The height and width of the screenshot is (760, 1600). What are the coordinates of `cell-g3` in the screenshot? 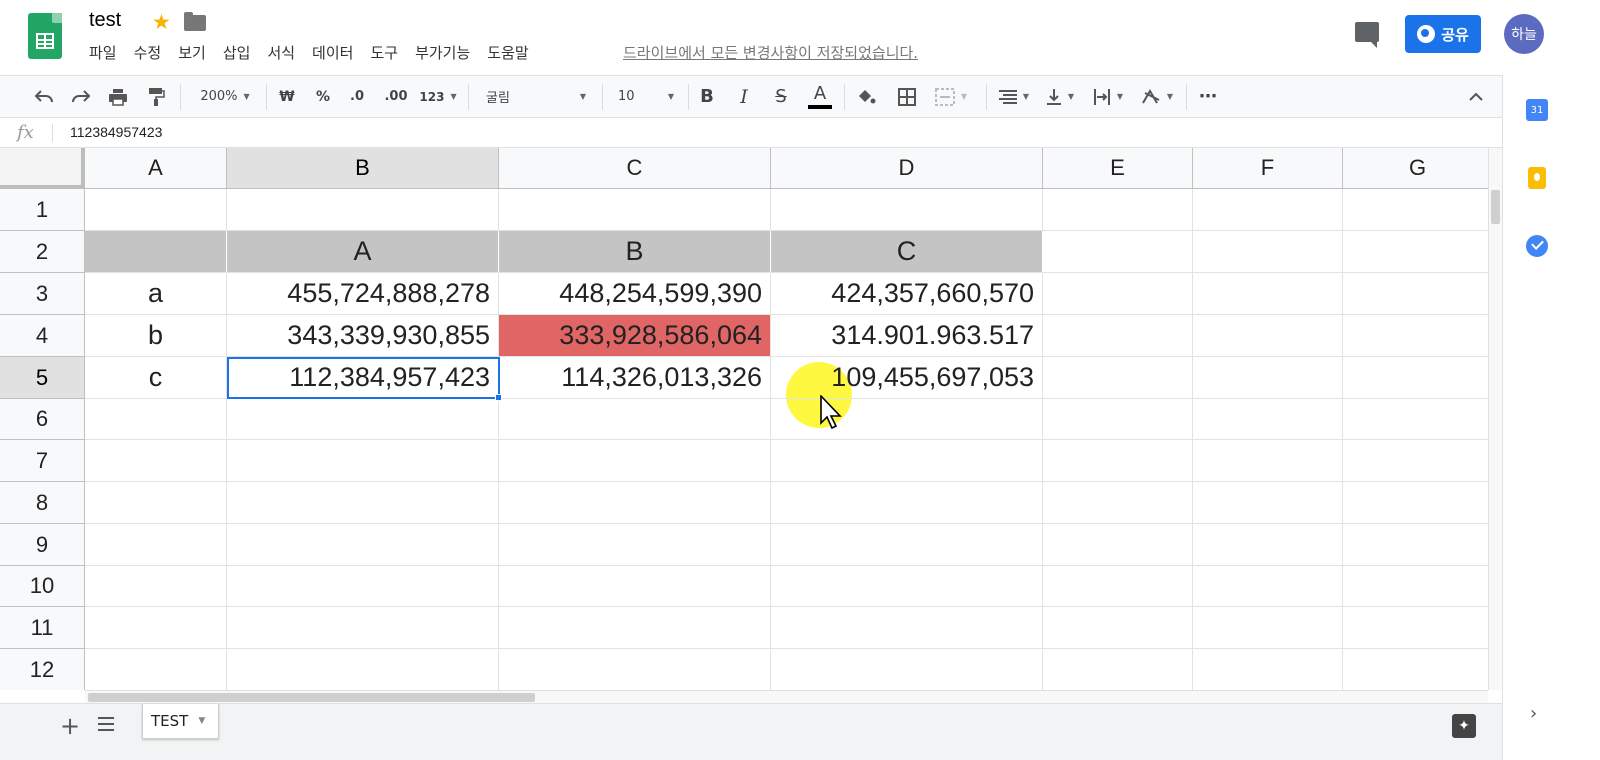 It's located at (1415, 294).